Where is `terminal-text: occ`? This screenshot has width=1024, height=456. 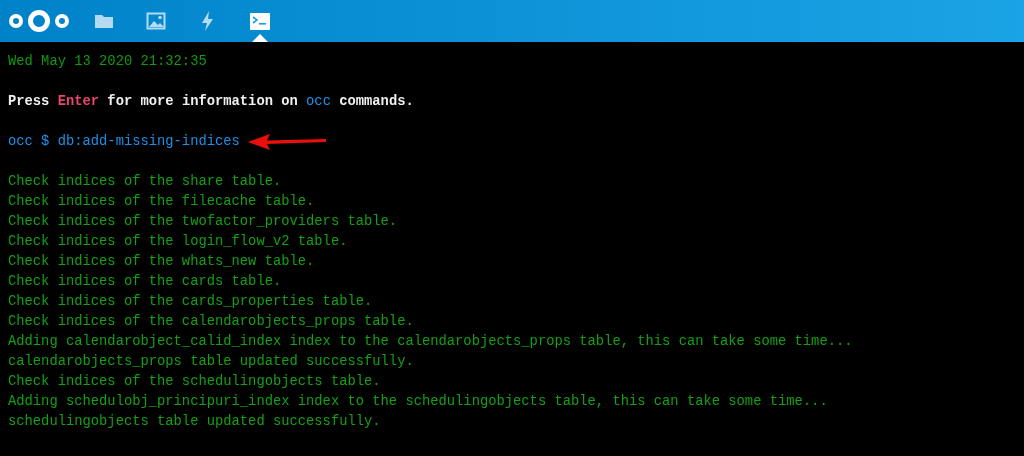 terminal-text: occ is located at coordinates (318, 102).